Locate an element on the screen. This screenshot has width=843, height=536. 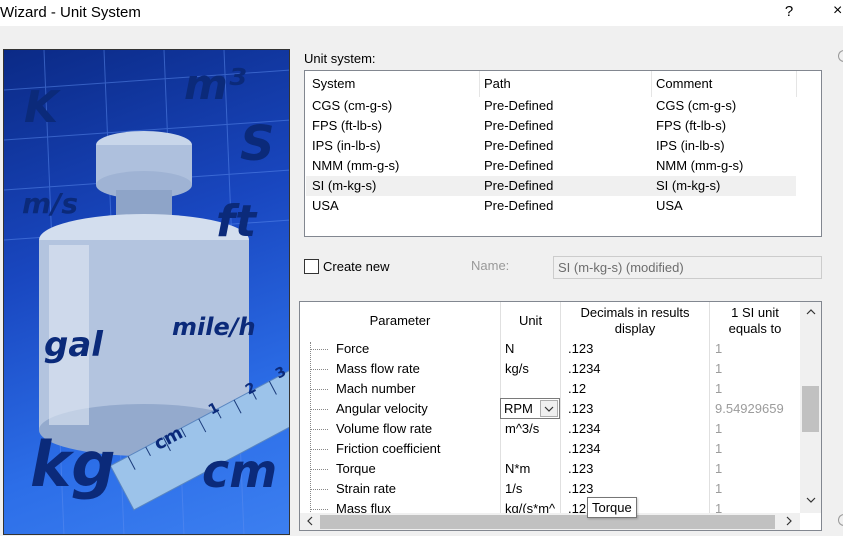
unit-word-ms: m/s is located at coordinates (50, 203).